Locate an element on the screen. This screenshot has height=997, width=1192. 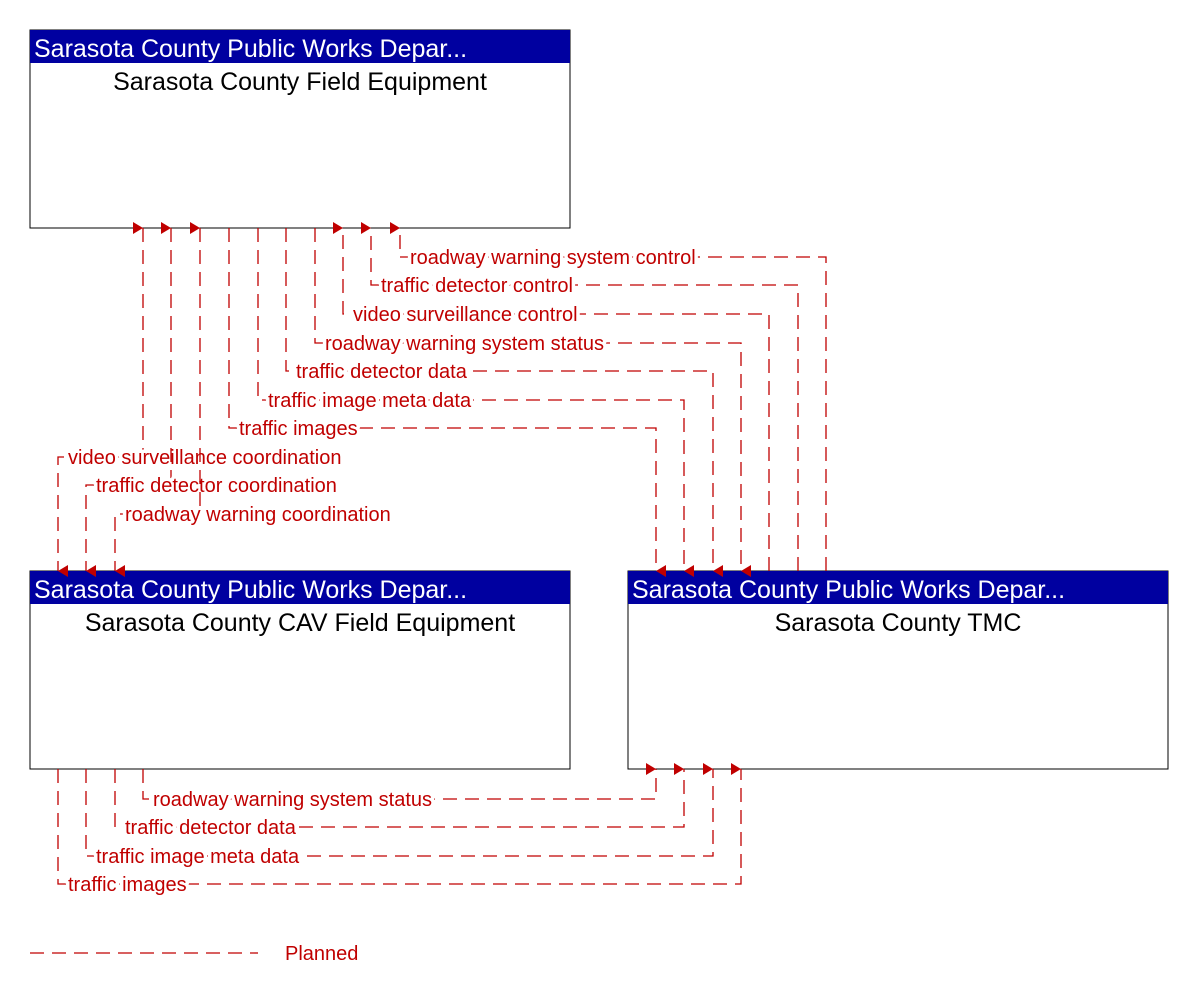
box-name: Sarasota County CAV Field Equipment is located at coordinates (300, 623).